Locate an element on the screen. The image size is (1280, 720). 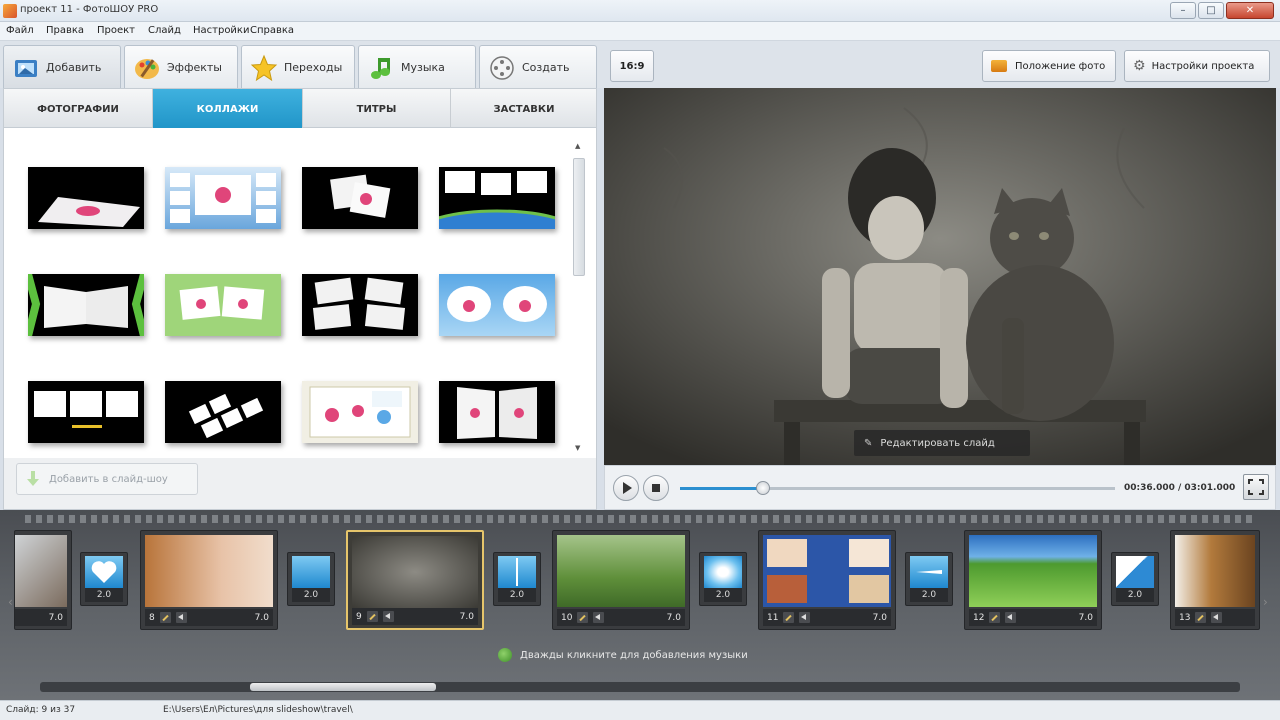
tab-label: Создать is located at coordinates (546, 67).